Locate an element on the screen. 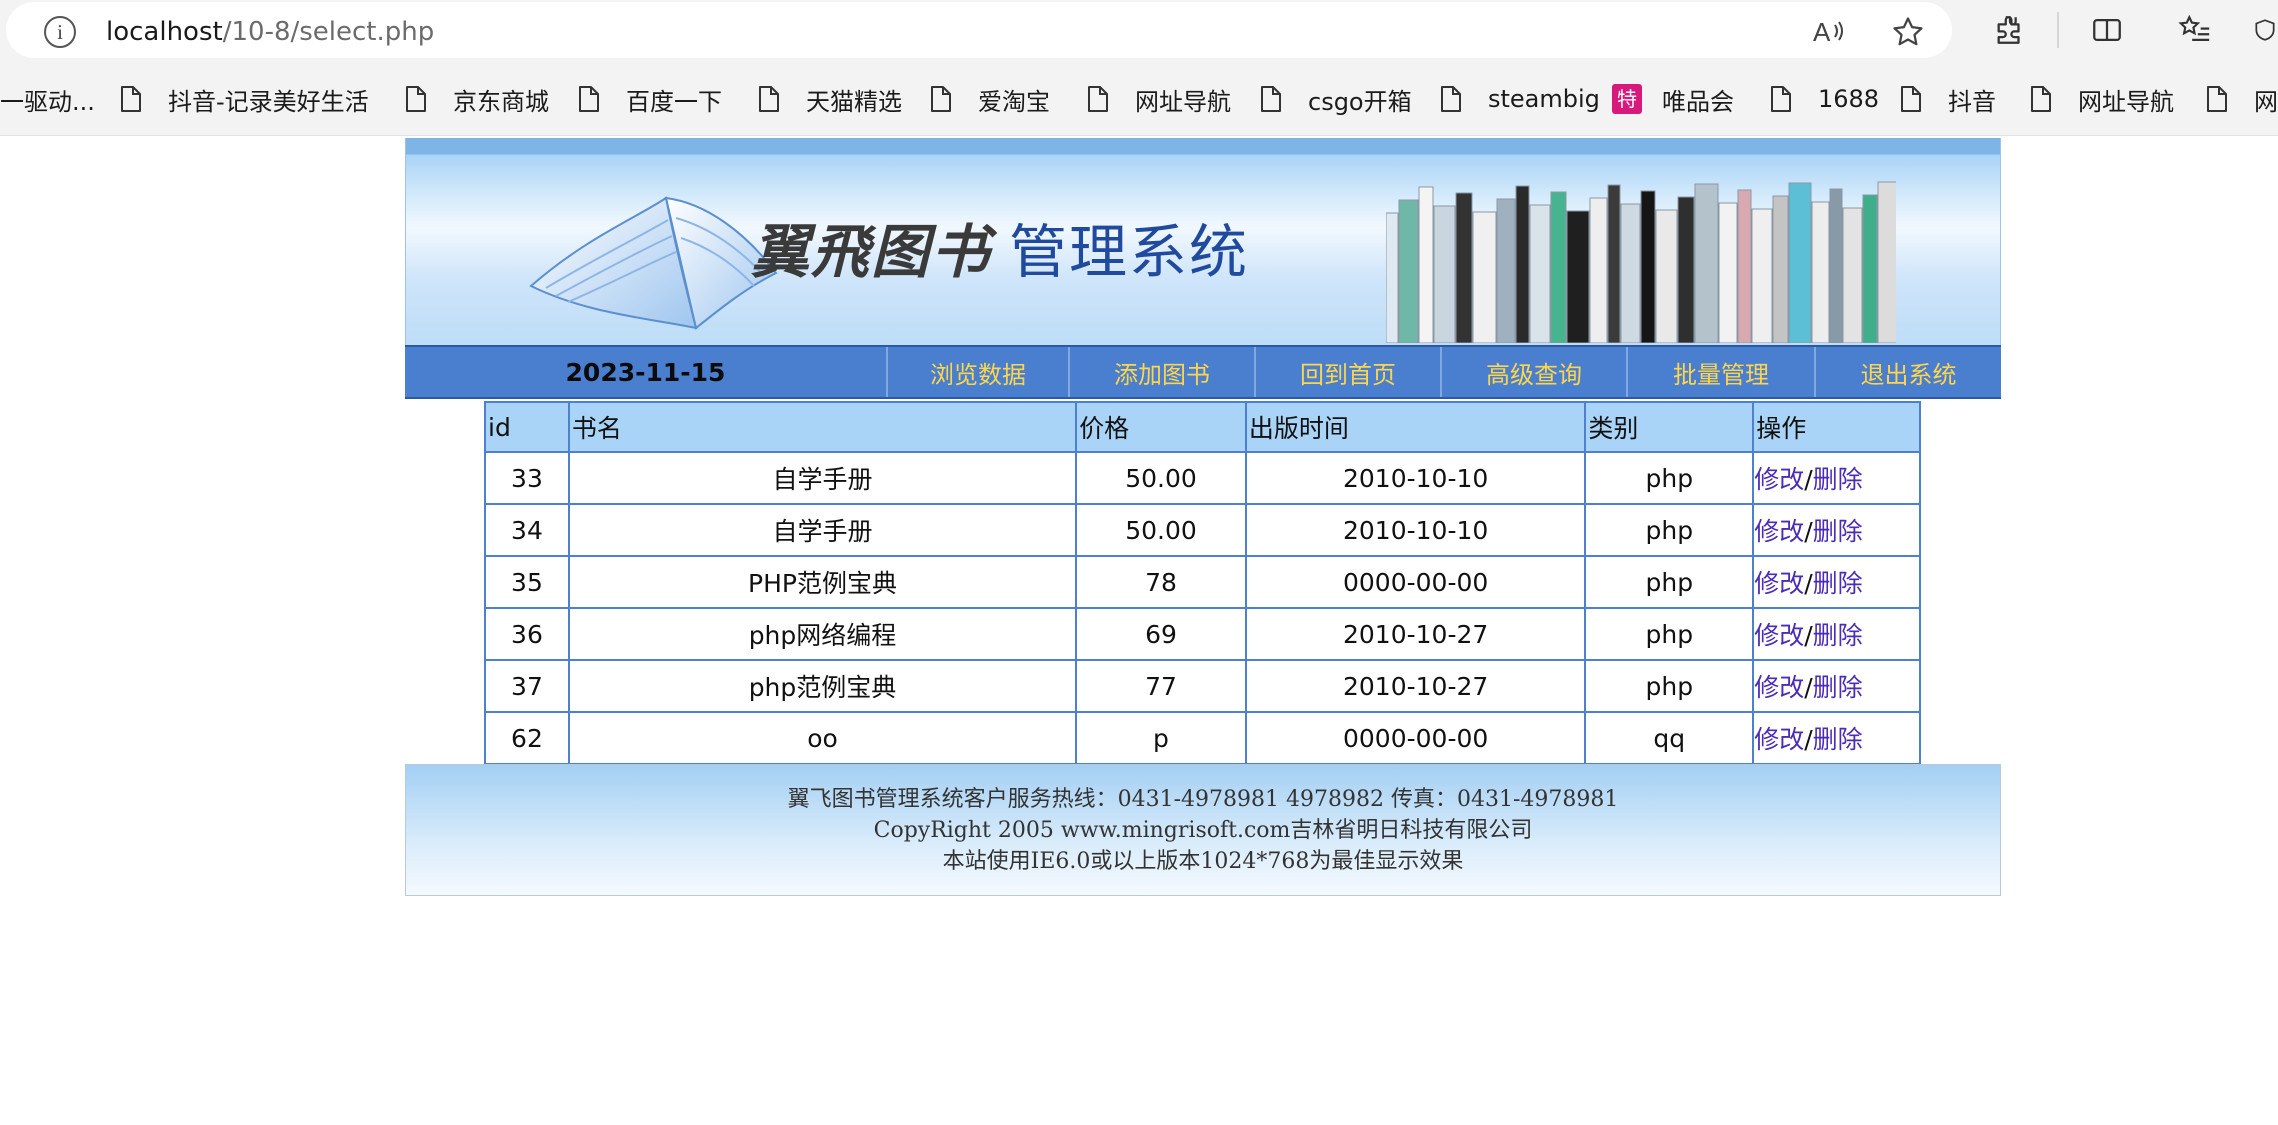 This screenshot has height=1125, width=2278. cell-price: 78 is located at coordinates (1161, 582).